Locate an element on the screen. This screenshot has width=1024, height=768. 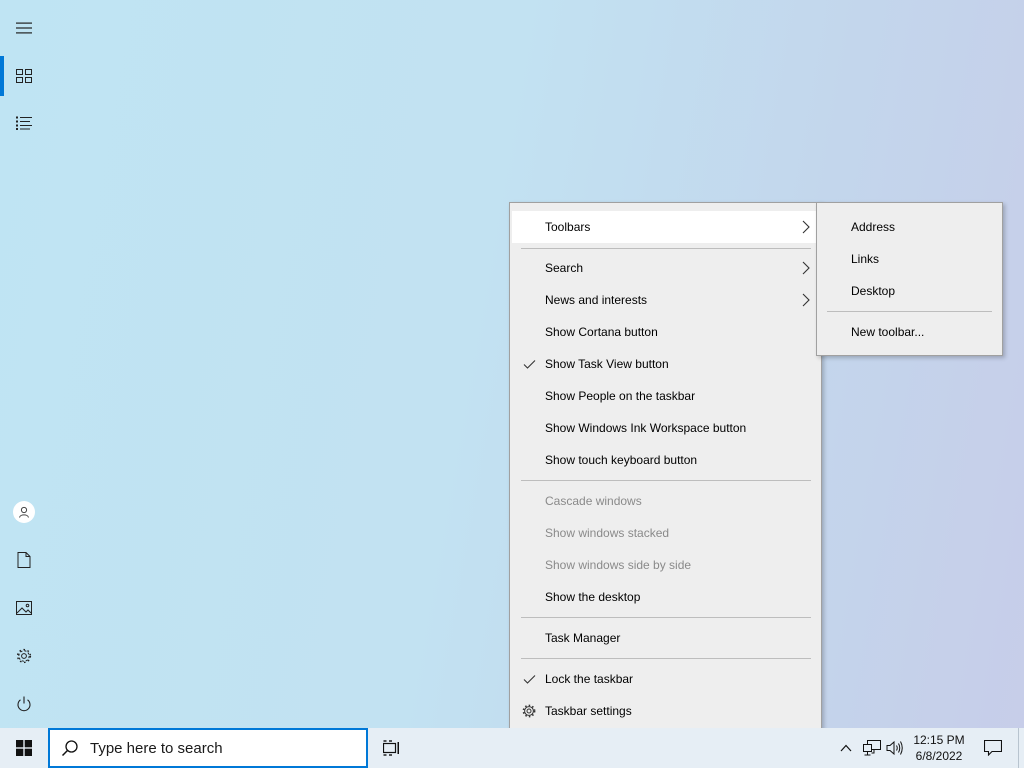
user-account-button is located at coordinates (24, 512).